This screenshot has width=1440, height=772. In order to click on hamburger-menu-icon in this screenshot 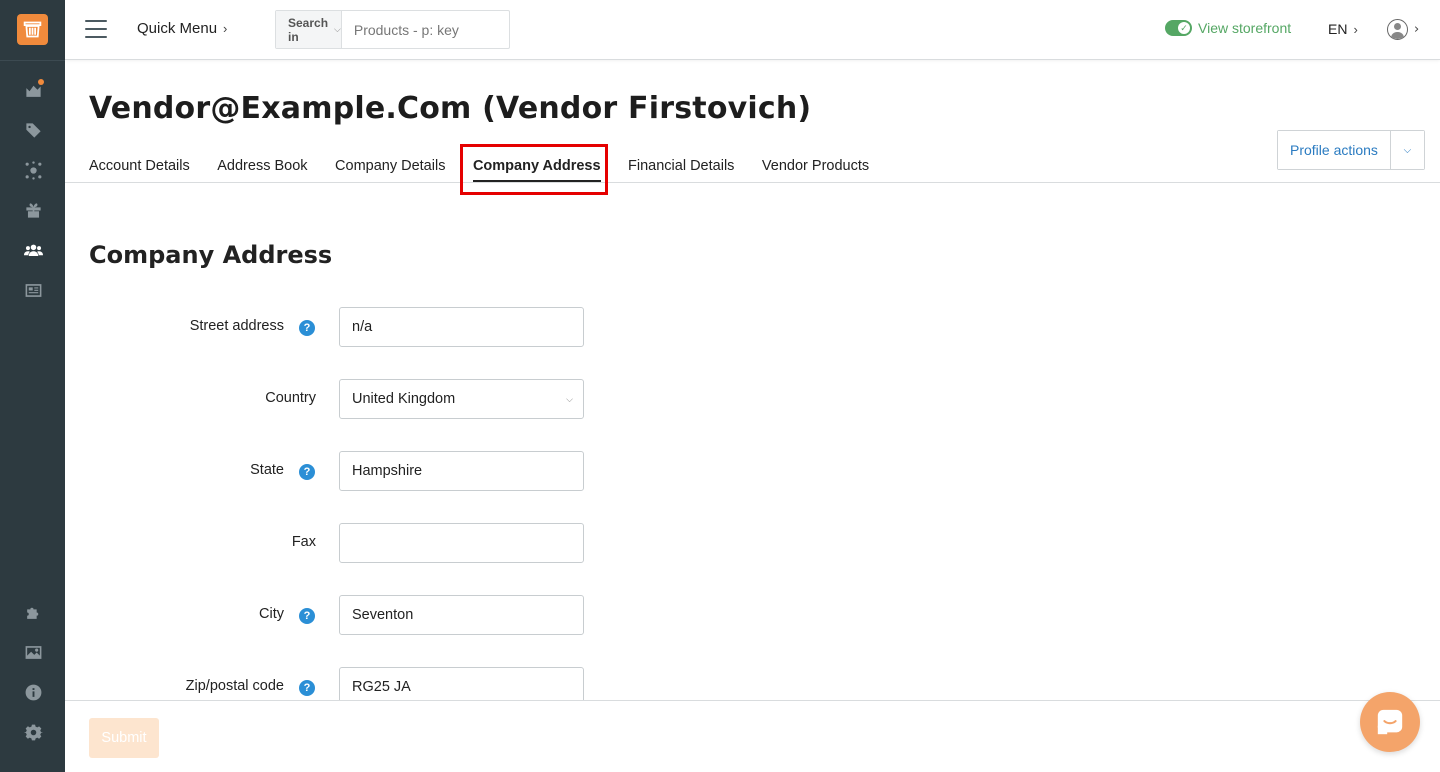, I will do `click(96, 29)`.